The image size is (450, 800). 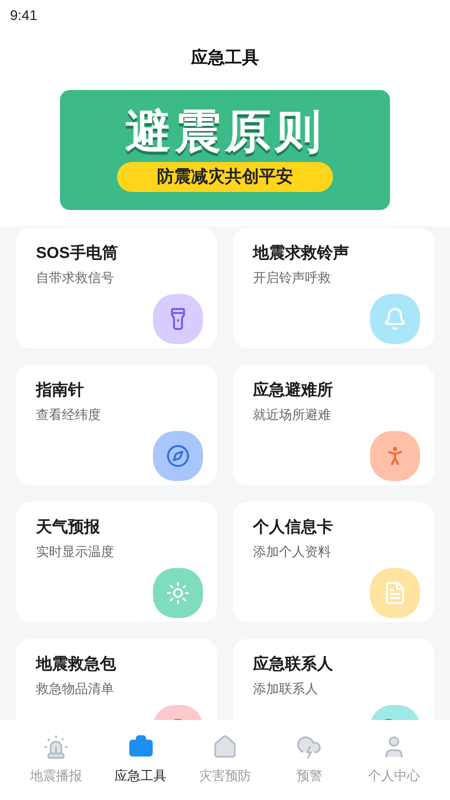 I want to click on tool-subtitle: 添加联系人, so click(x=286, y=689).